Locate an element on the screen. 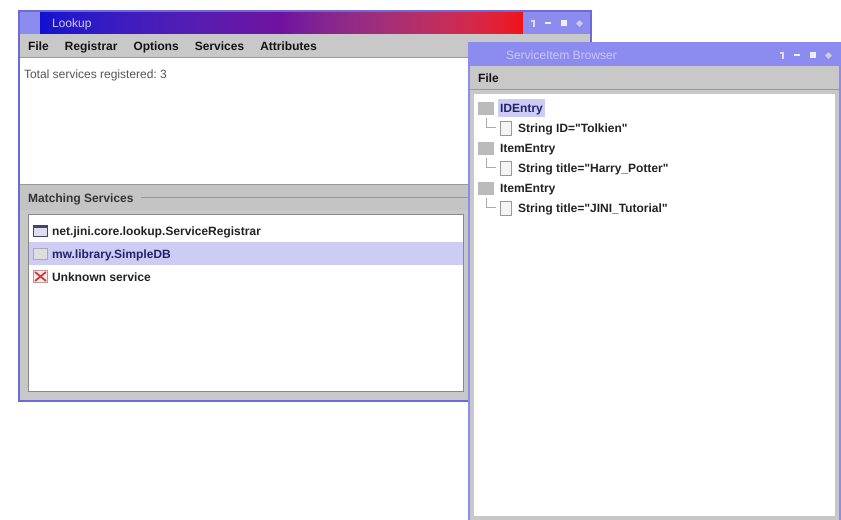 Image resolution: width=841 pixels, height=520 pixels. menu-item: Services is located at coordinates (219, 45).